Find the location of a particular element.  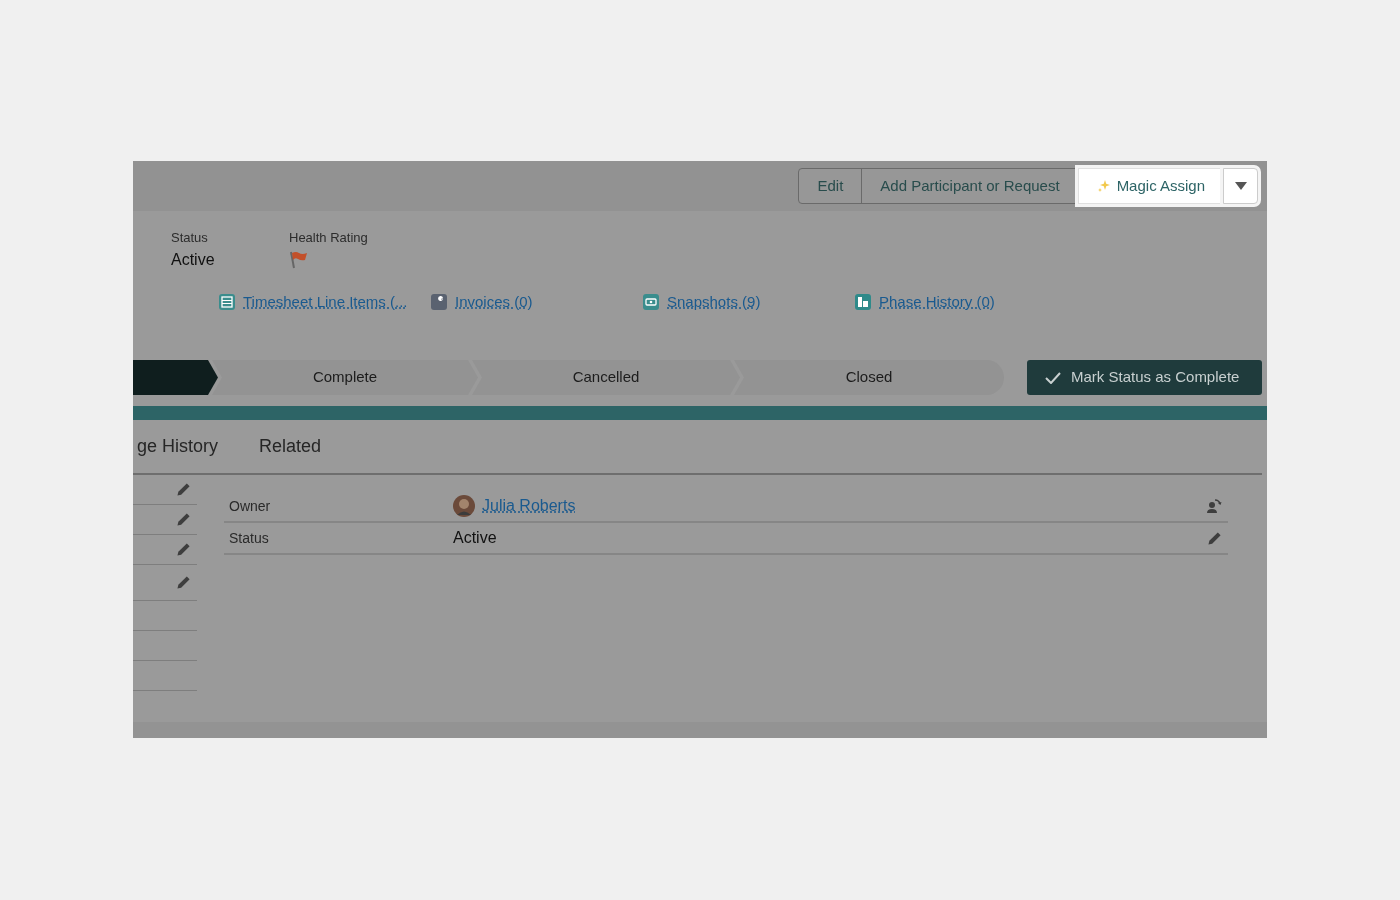

field-label: Owner is located at coordinates (250, 506).